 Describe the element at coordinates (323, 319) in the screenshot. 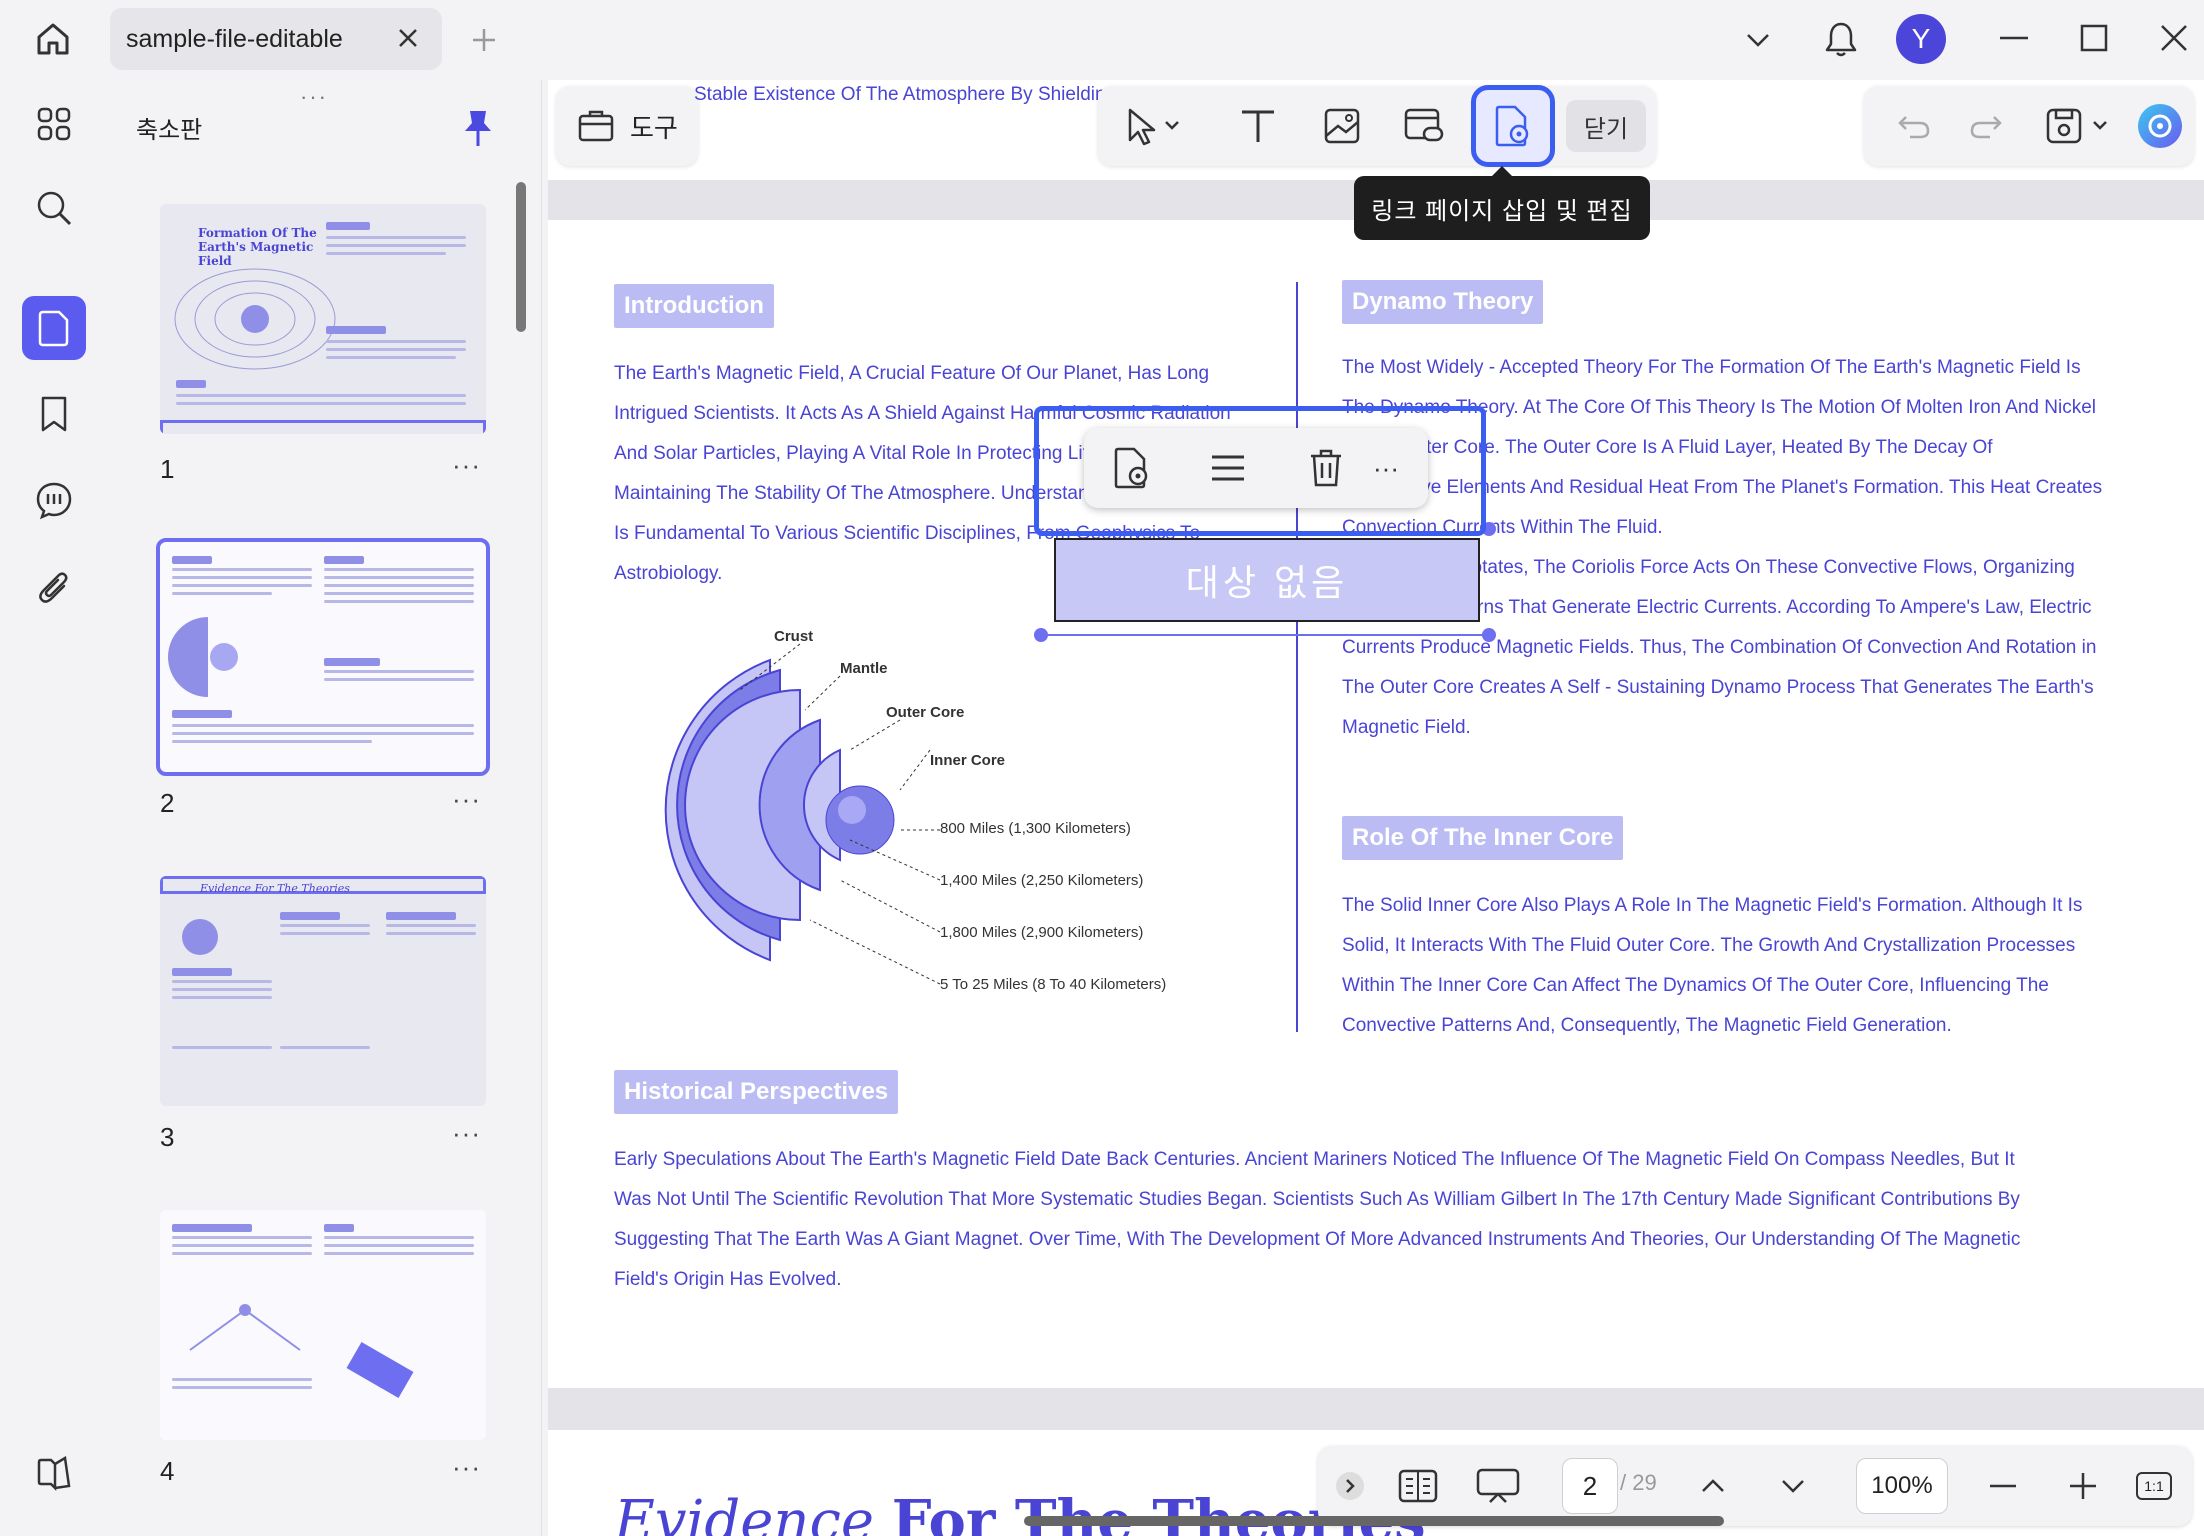

I see `thumbnail-page-1: Formation Of The Earth's Magnetic Field` at that location.